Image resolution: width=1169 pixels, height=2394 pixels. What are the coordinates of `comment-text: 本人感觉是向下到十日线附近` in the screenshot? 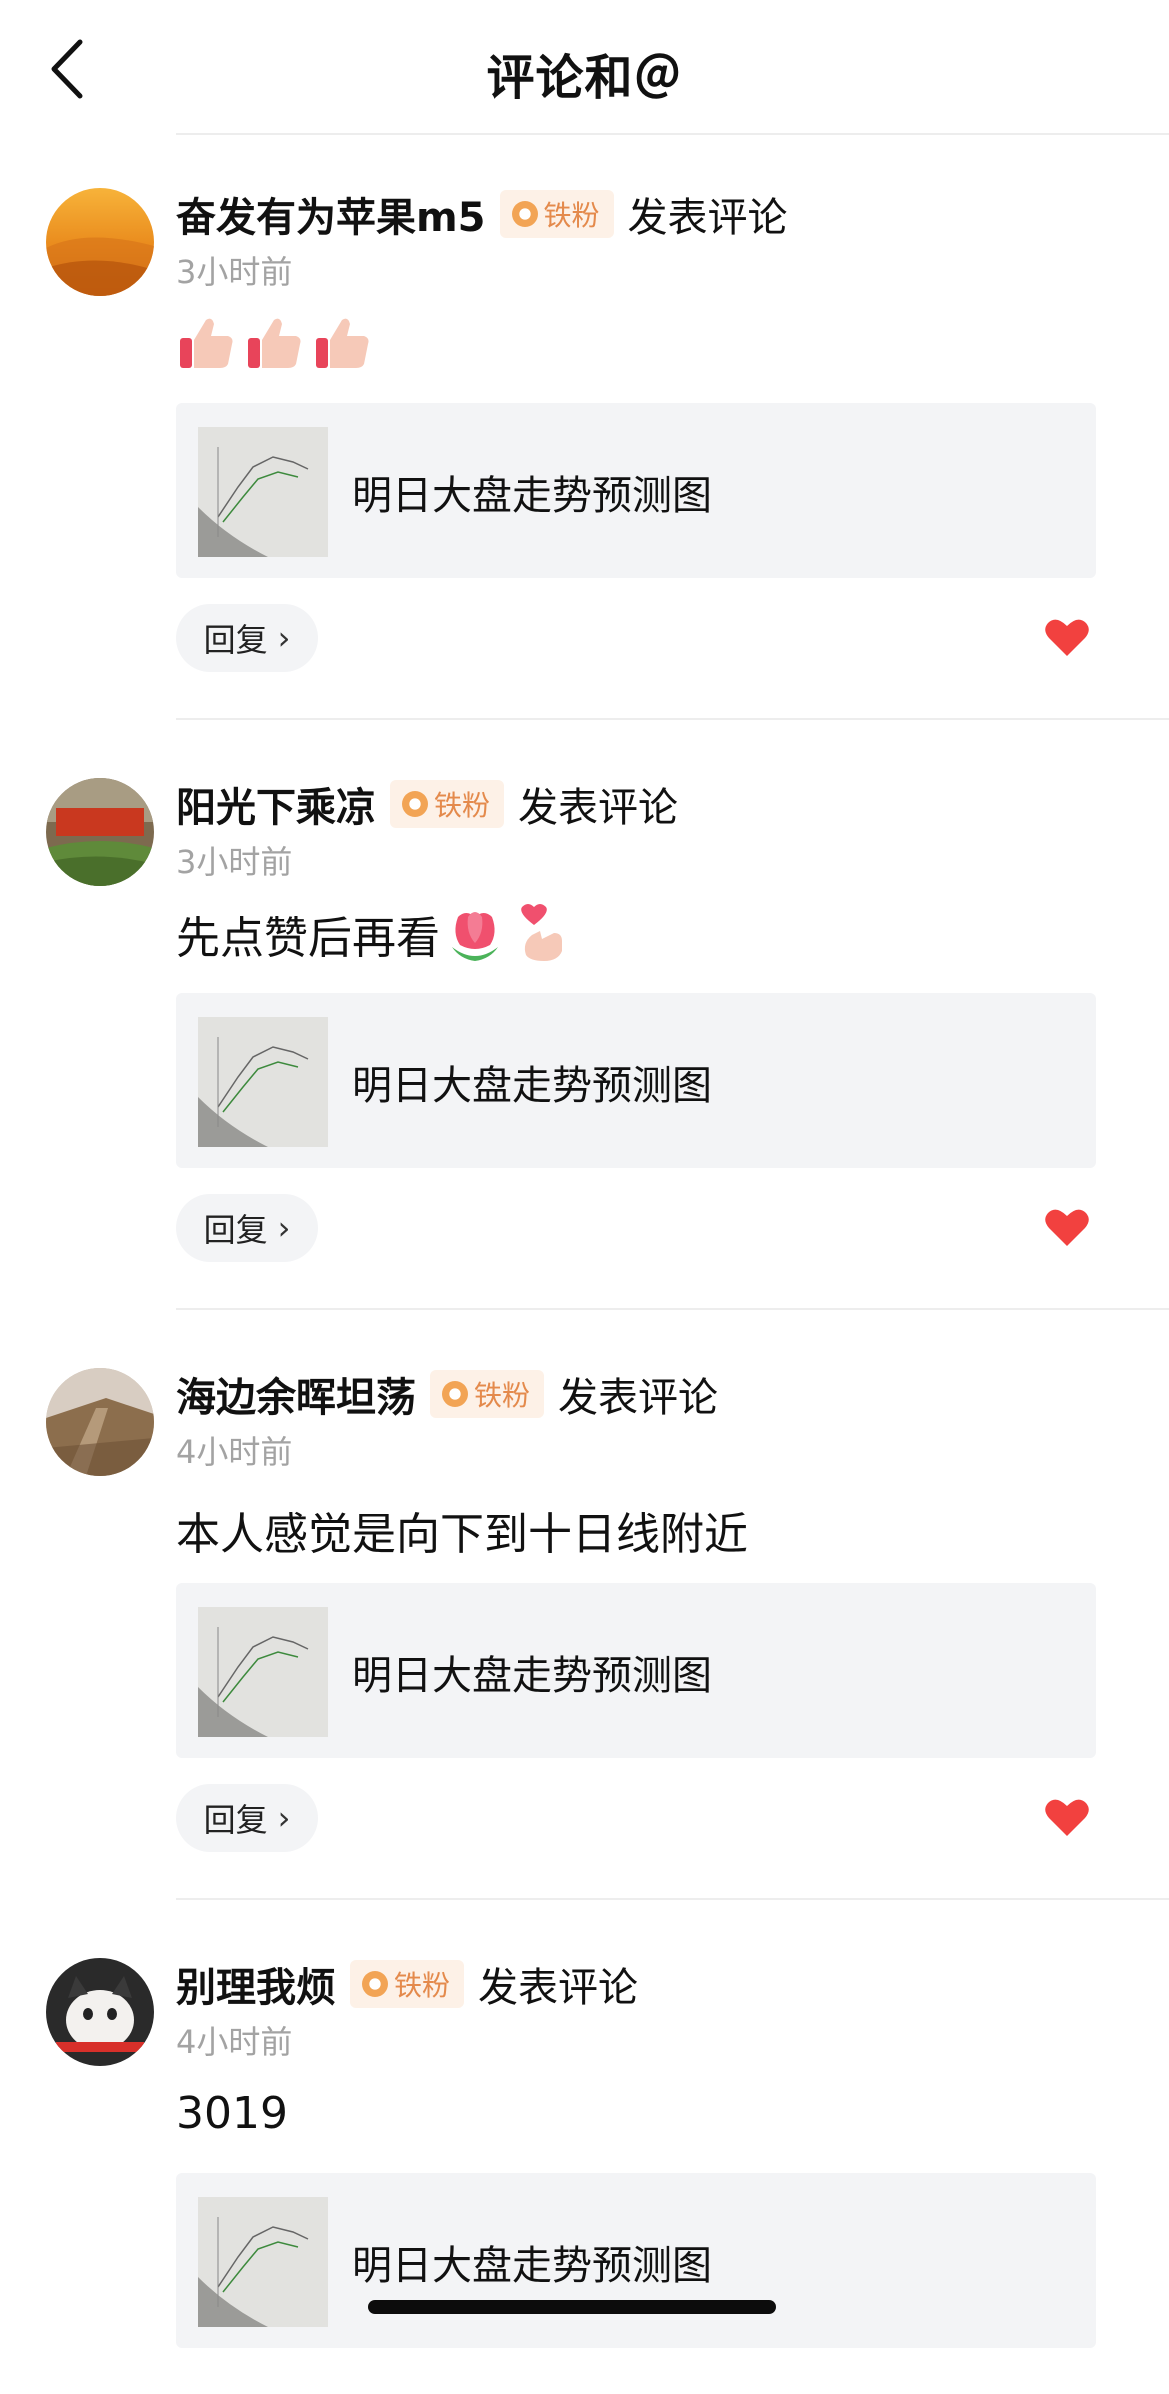 It's located at (462, 1534).